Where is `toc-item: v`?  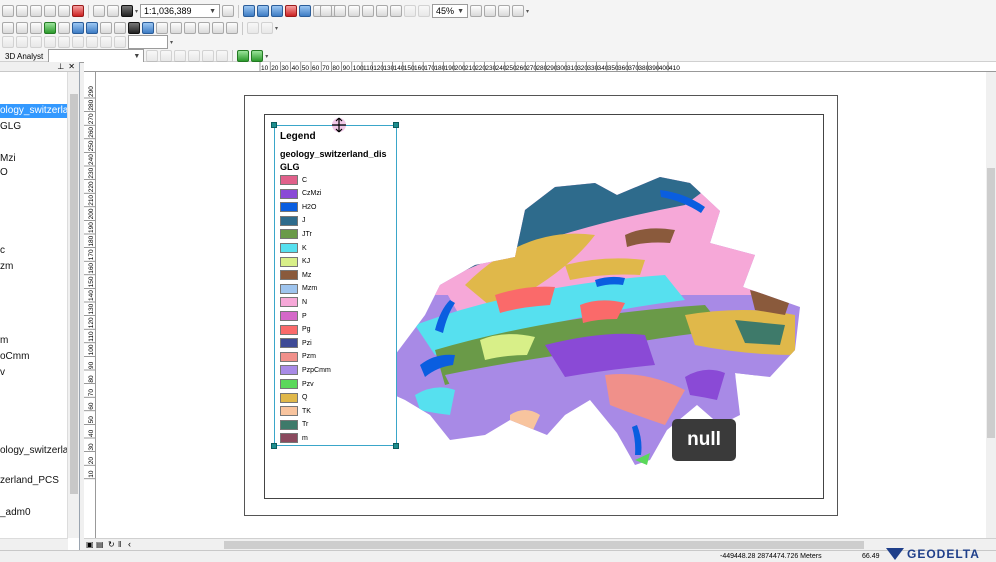
toc-item: v is located at coordinates (2, 373).